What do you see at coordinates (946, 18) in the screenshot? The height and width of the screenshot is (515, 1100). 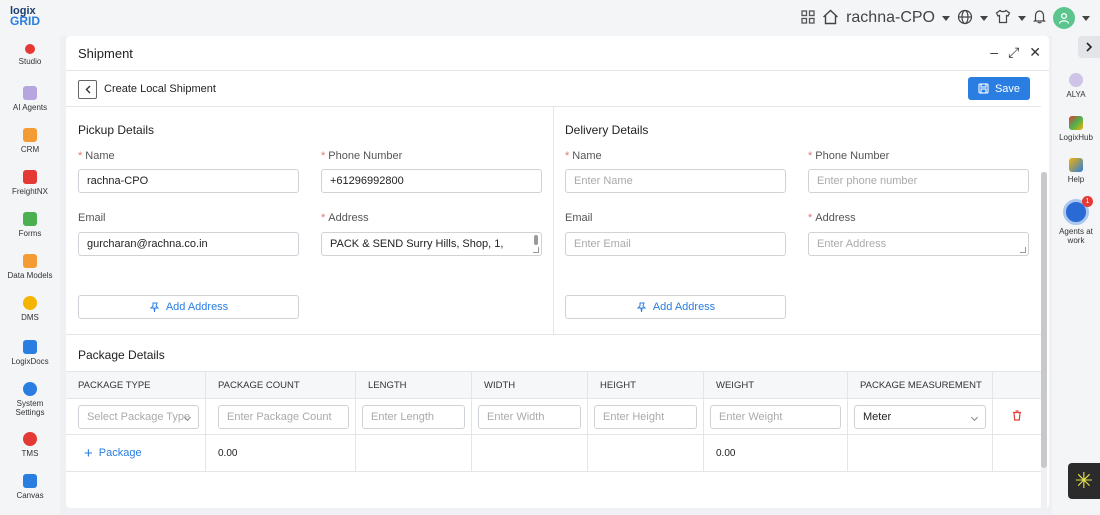 I see `account-dropdown-icon` at bounding box center [946, 18].